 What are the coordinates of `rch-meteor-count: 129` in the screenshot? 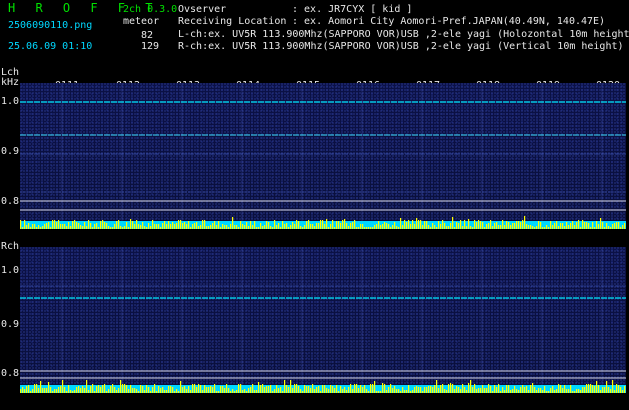 It's located at (150, 46).